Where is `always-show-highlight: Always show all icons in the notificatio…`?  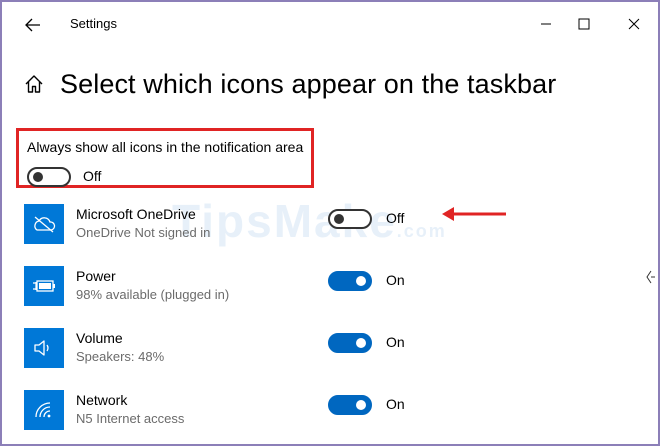
always-show-highlight: Always show all icons in the notificatio… is located at coordinates (165, 158).